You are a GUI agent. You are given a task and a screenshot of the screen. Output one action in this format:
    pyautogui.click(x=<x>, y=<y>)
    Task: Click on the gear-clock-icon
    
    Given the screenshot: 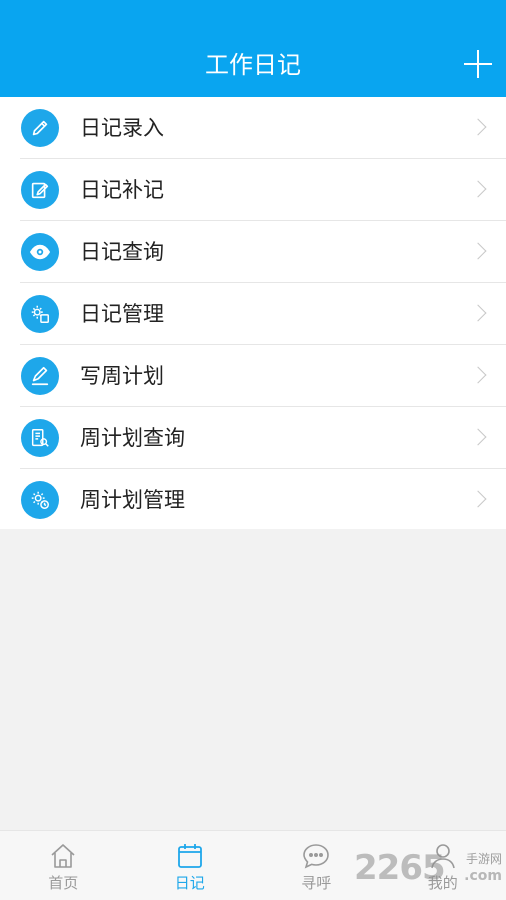 What is the action you would take?
    pyautogui.click(x=40, y=500)
    